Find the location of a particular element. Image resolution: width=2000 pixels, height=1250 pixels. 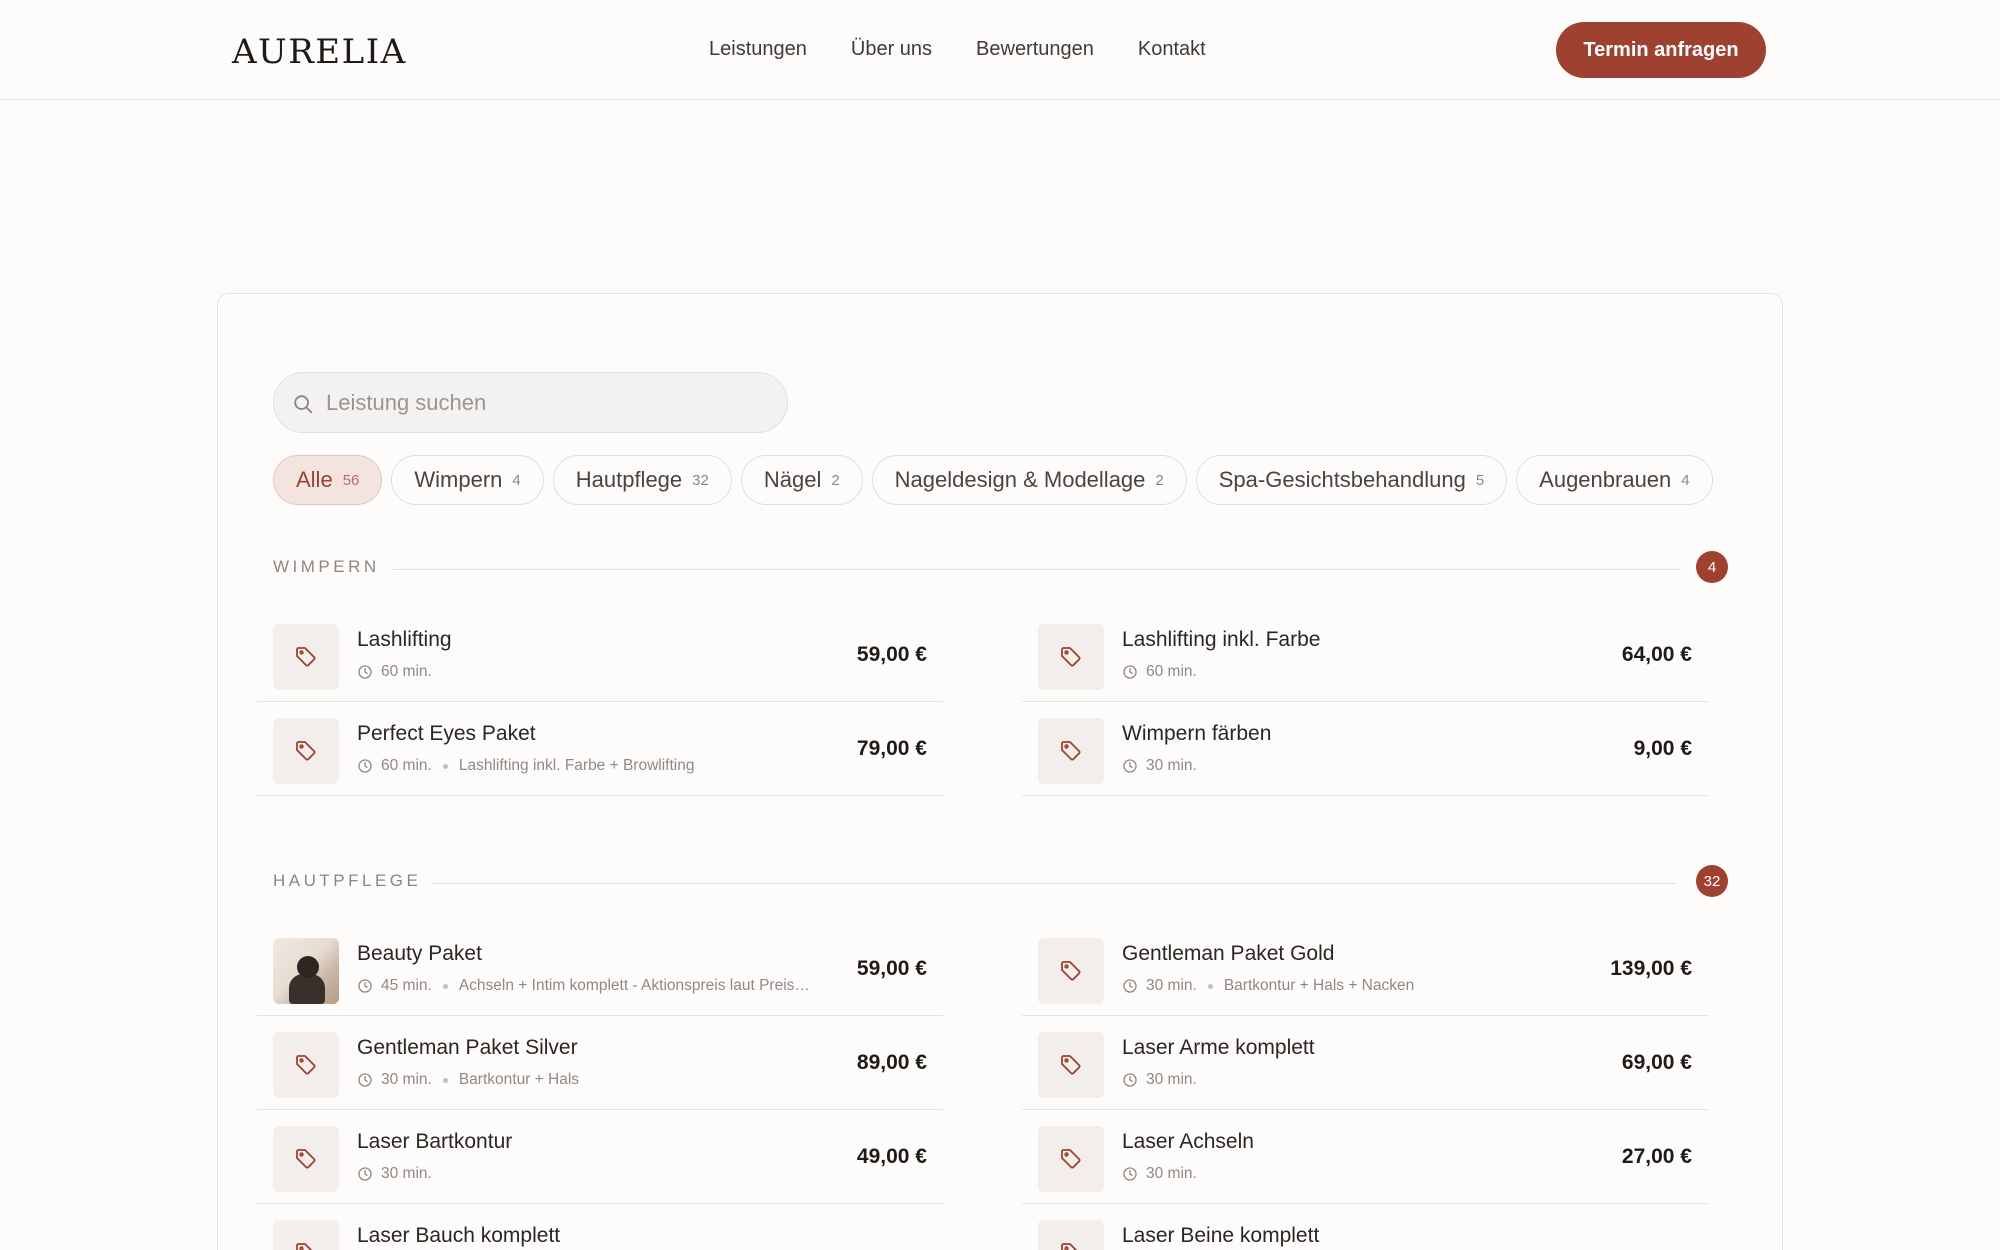

service-price: 139,00 € is located at coordinates (1651, 968).